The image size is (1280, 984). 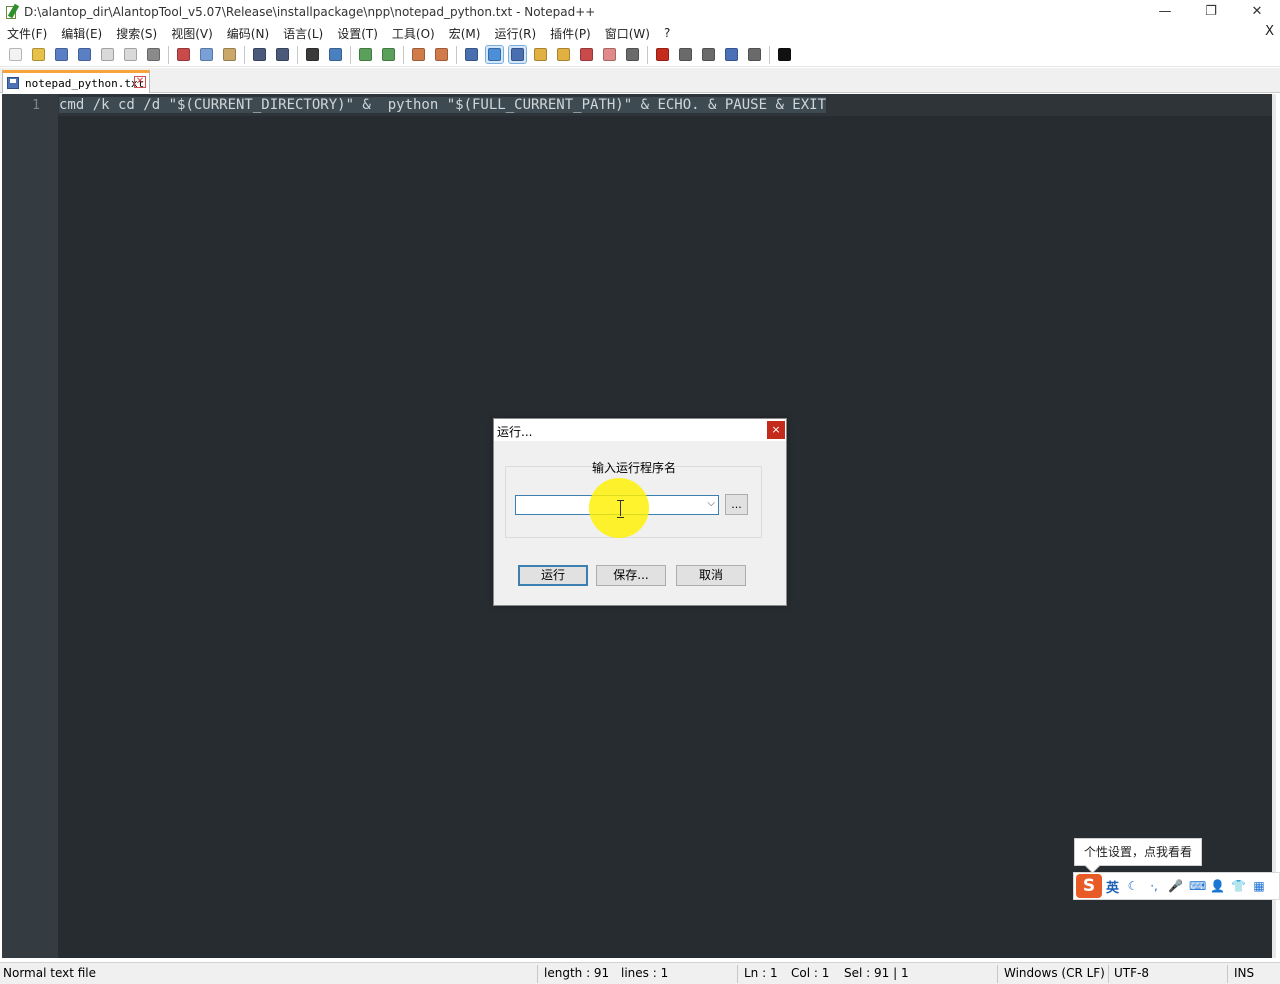 I want to click on close-all-icon, so click(x=130, y=54).